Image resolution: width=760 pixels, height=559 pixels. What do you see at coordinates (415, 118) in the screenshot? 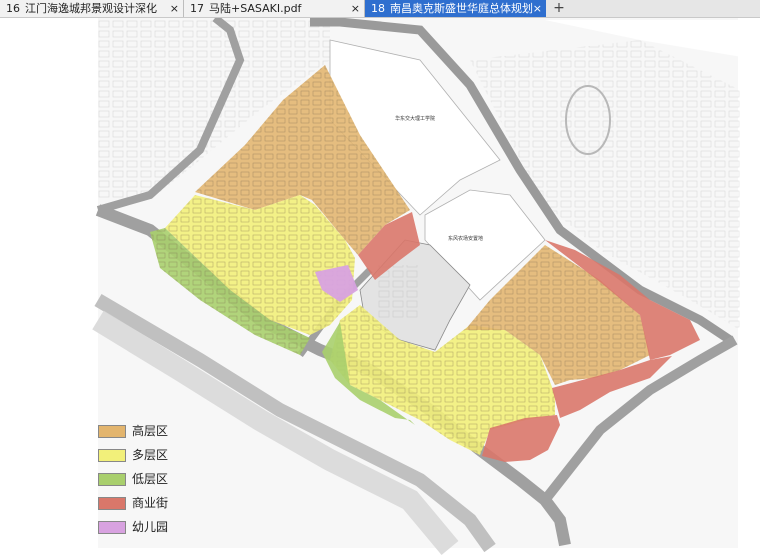
I see `school-label: 华东交大理工学院` at bounding box center [415, 118].